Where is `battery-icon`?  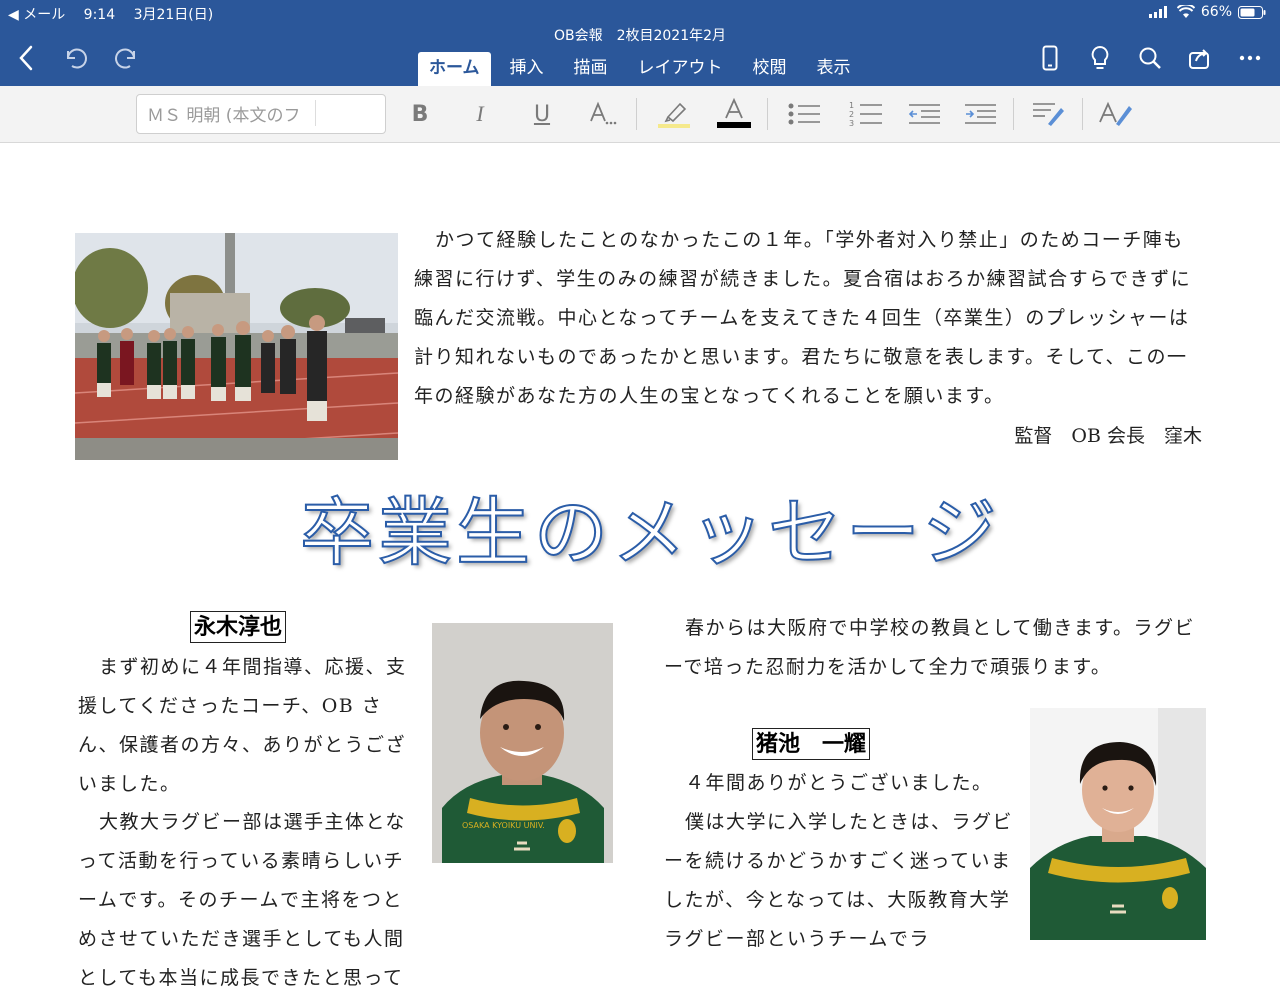 battery-icon is located at coordinates (1252, 12).